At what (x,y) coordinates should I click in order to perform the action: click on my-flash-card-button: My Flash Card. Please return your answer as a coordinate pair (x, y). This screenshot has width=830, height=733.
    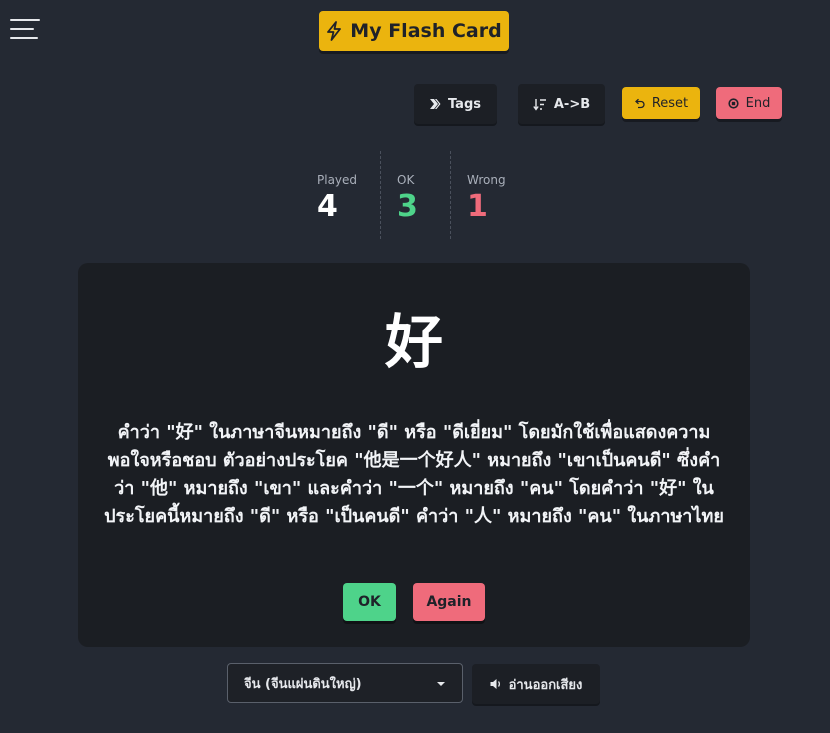
    Looking at the image, I should click on (414, 31).